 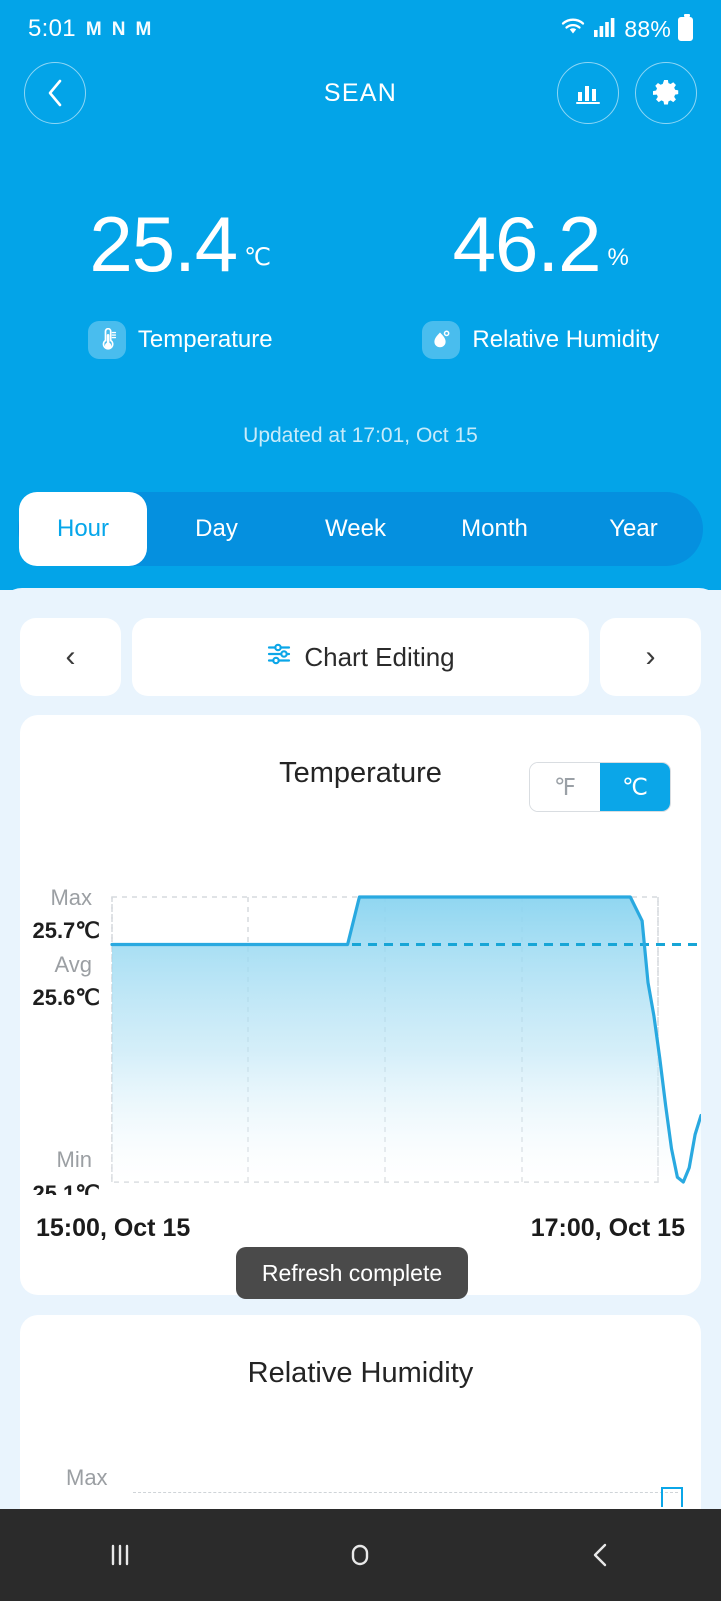 I want to click on netflix-icon: N, so click(x=118, y=29).